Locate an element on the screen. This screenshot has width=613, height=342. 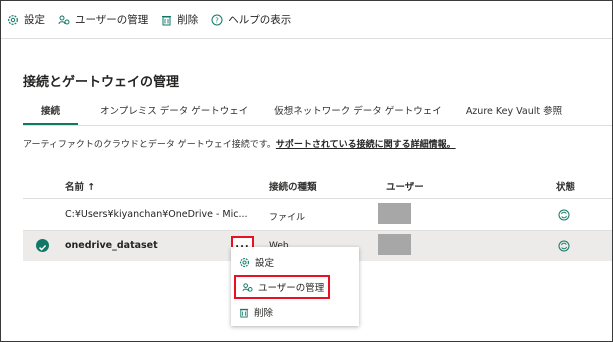
toolbar-divider is located at coordinates (306, 38).